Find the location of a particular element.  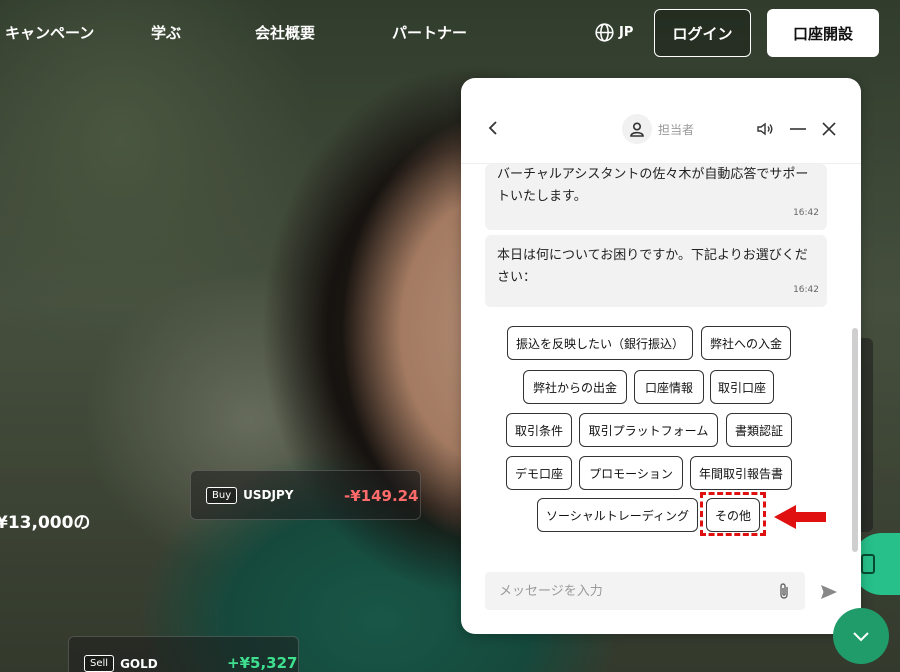

ticker-price: -¥149.24 is located at coordinates (381, 496).